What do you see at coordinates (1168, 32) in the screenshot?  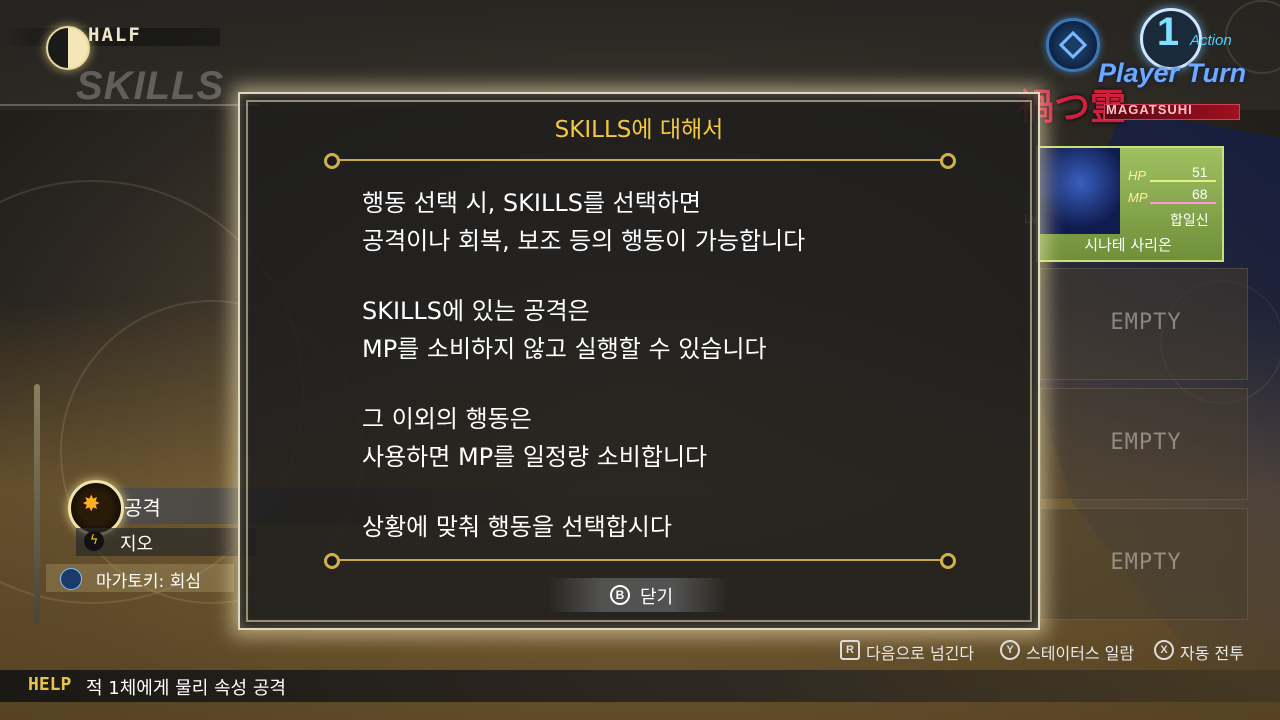 I see `turn-count-value: 1` at bounding box center [1168, 32].